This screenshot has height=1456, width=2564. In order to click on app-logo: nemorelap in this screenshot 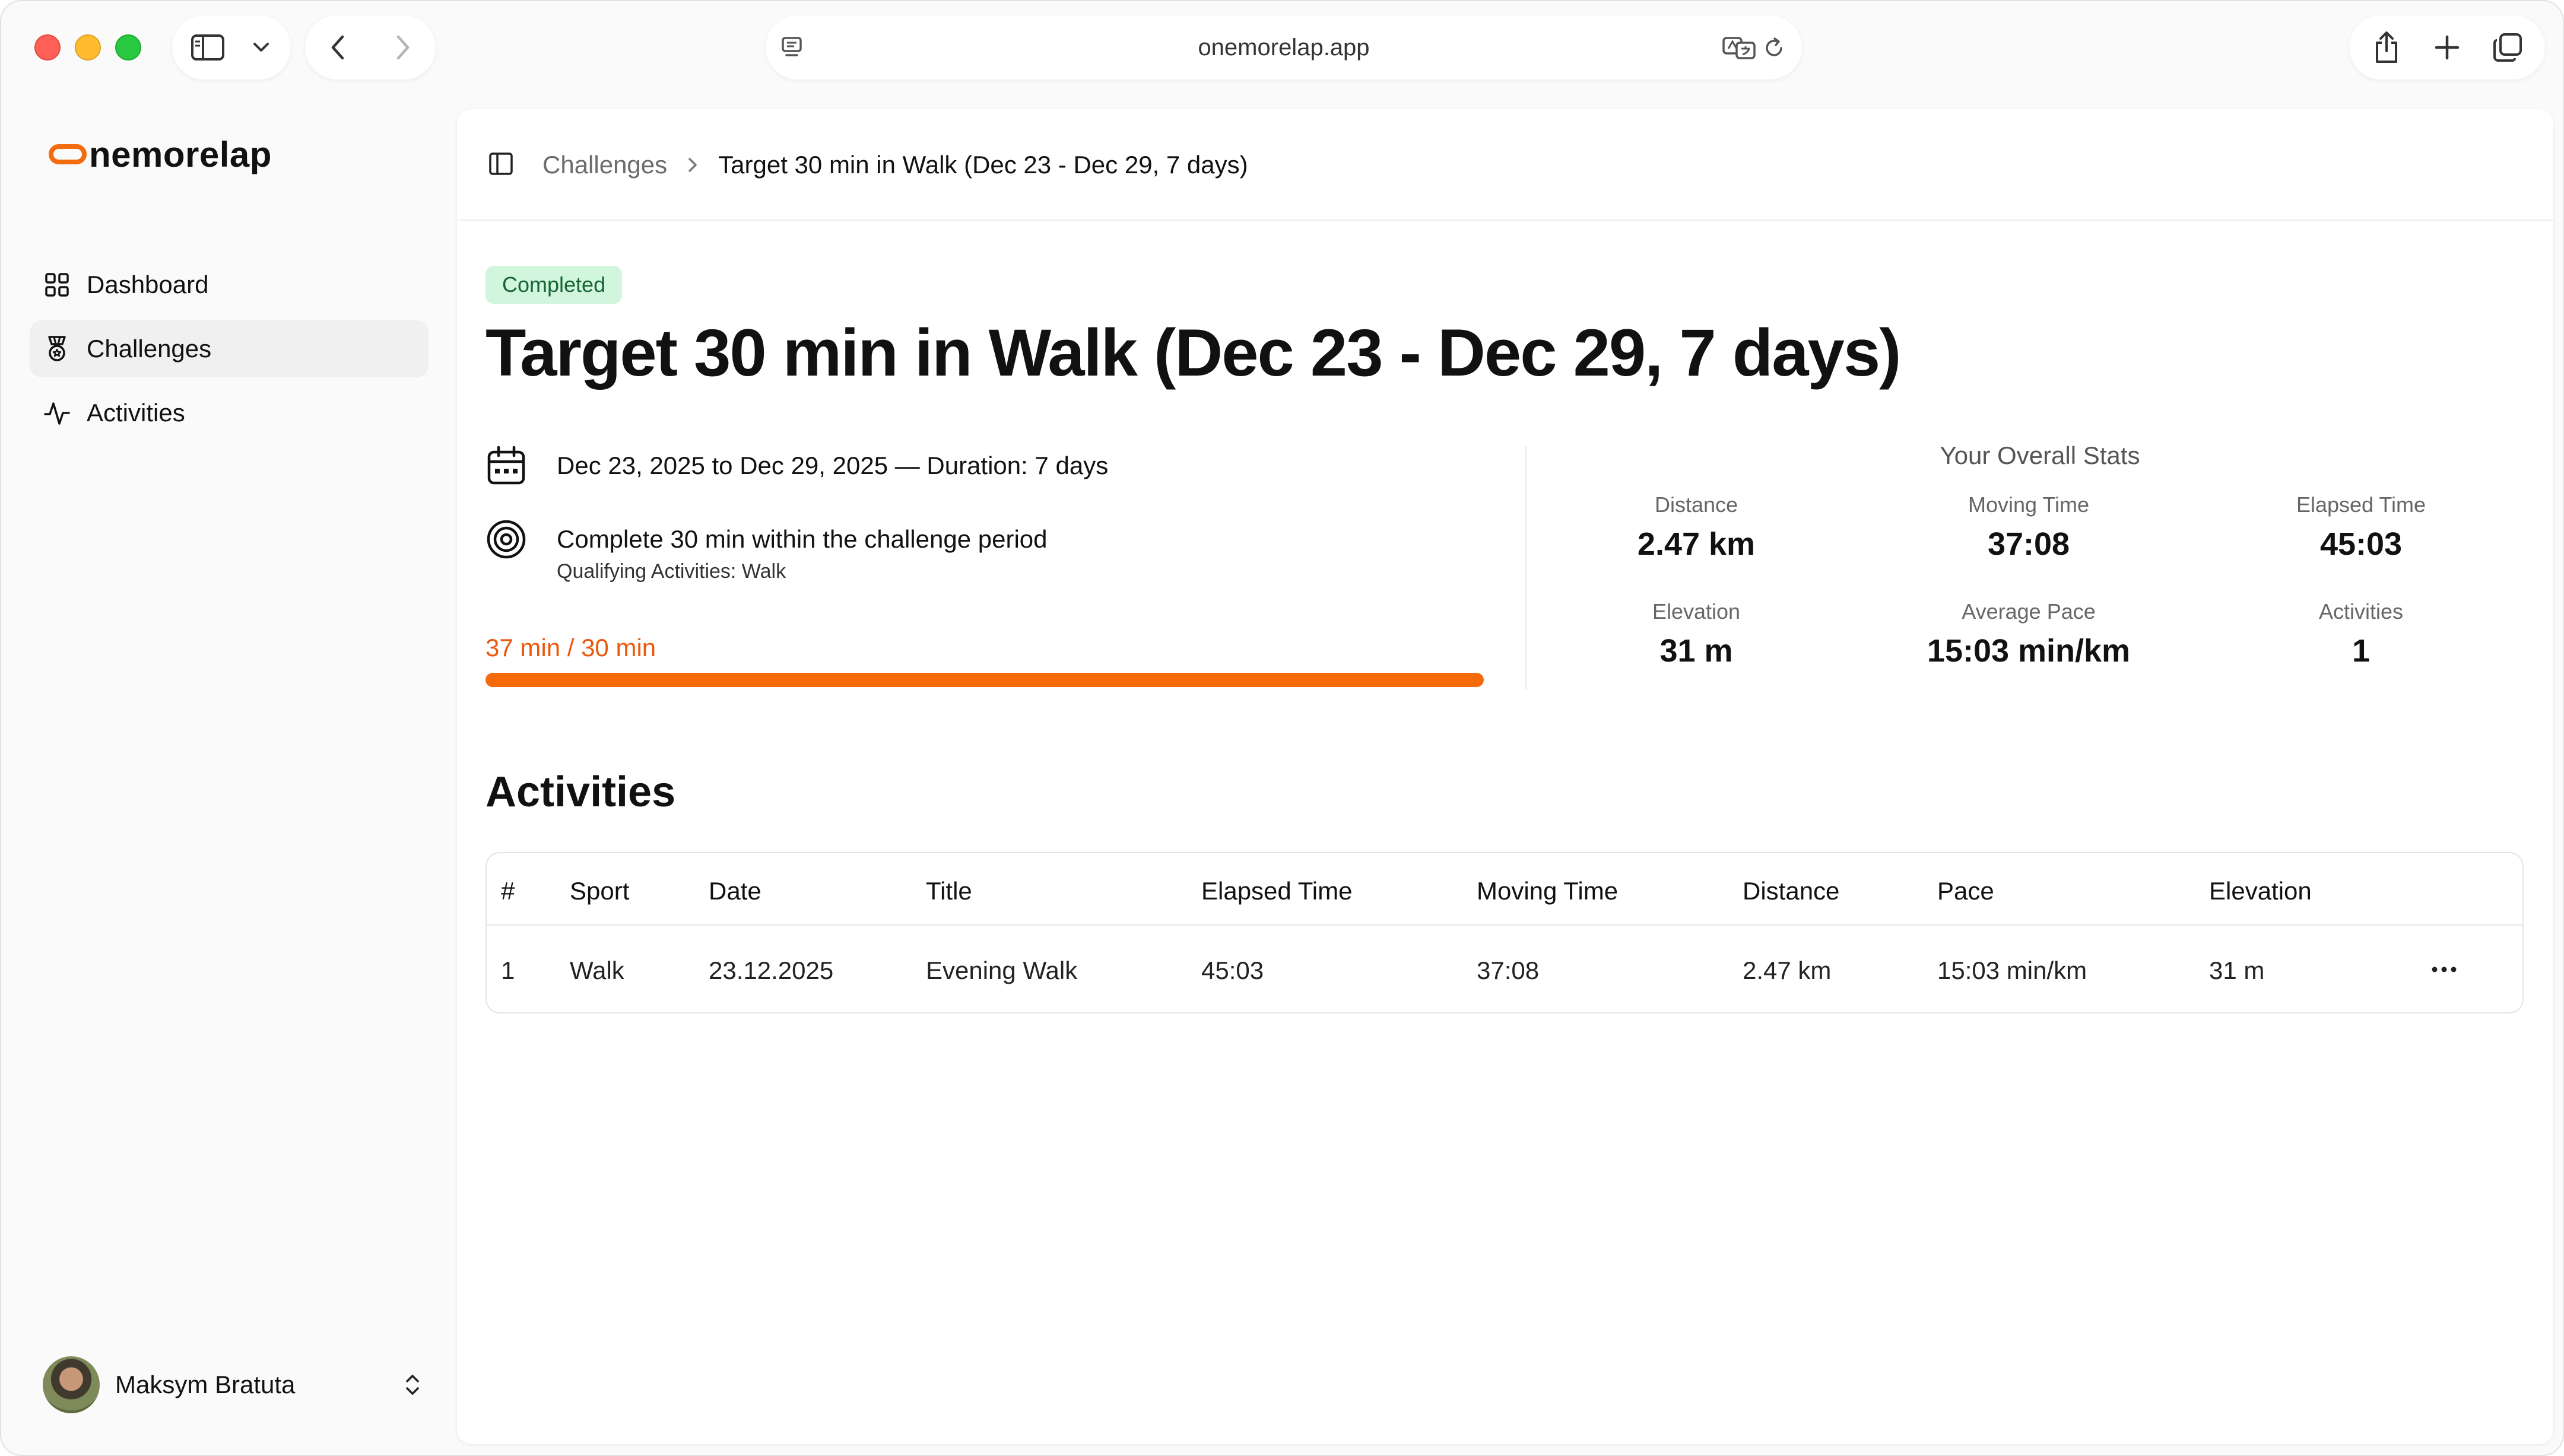, I will do `click(160, 154)`.